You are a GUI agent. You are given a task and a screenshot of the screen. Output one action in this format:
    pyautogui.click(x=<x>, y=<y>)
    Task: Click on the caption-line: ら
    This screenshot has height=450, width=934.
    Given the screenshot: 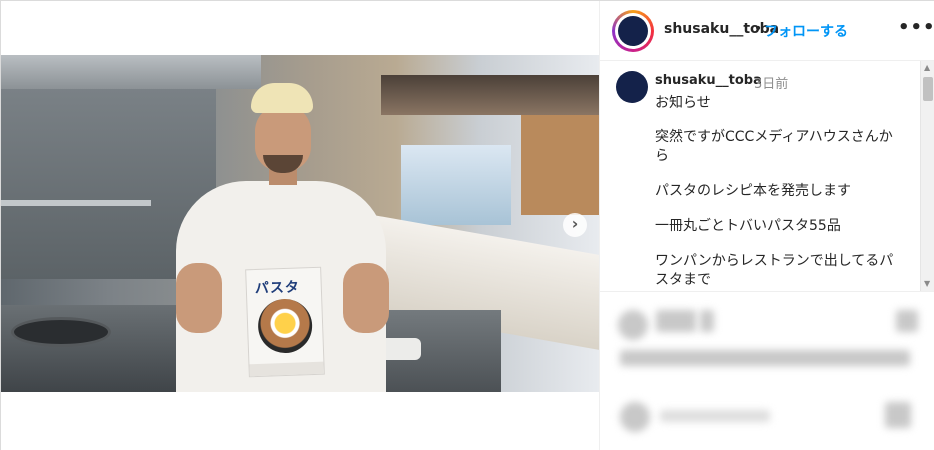 What is the action you would take?
    pyautogui.click(x=662, y=156)
    